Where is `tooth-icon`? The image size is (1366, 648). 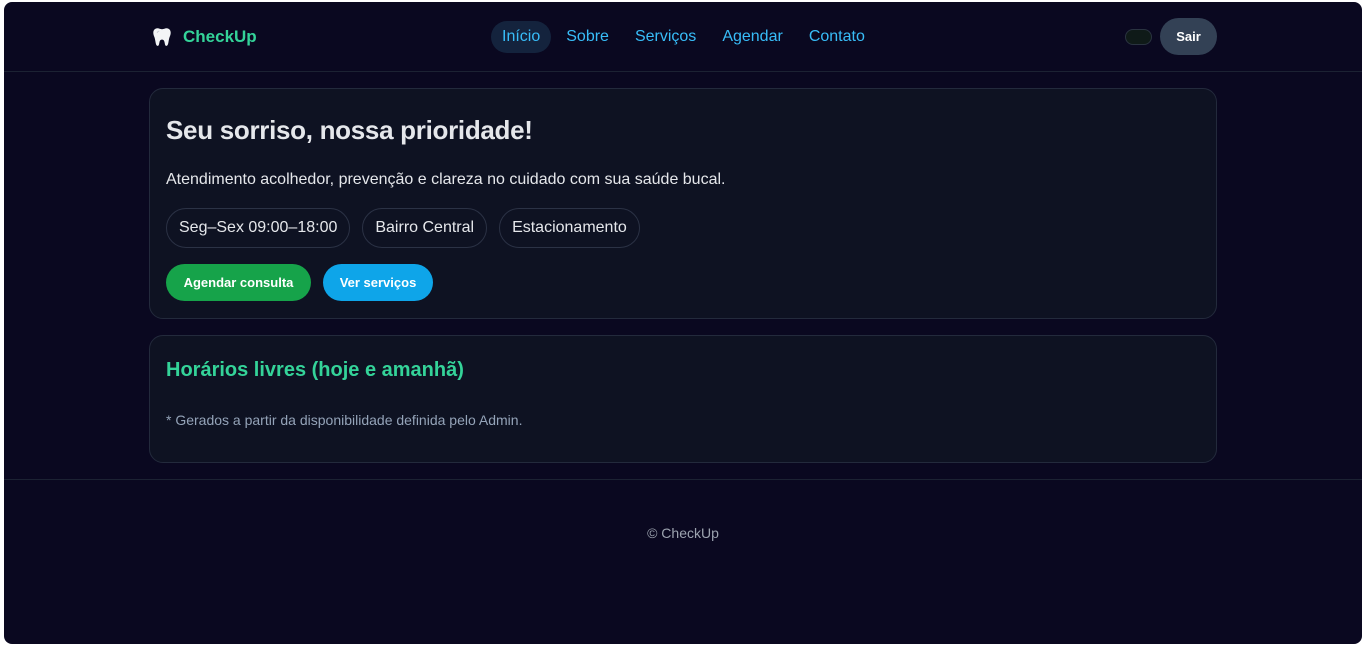
tooth-icon is located at coordinates (162, 37).